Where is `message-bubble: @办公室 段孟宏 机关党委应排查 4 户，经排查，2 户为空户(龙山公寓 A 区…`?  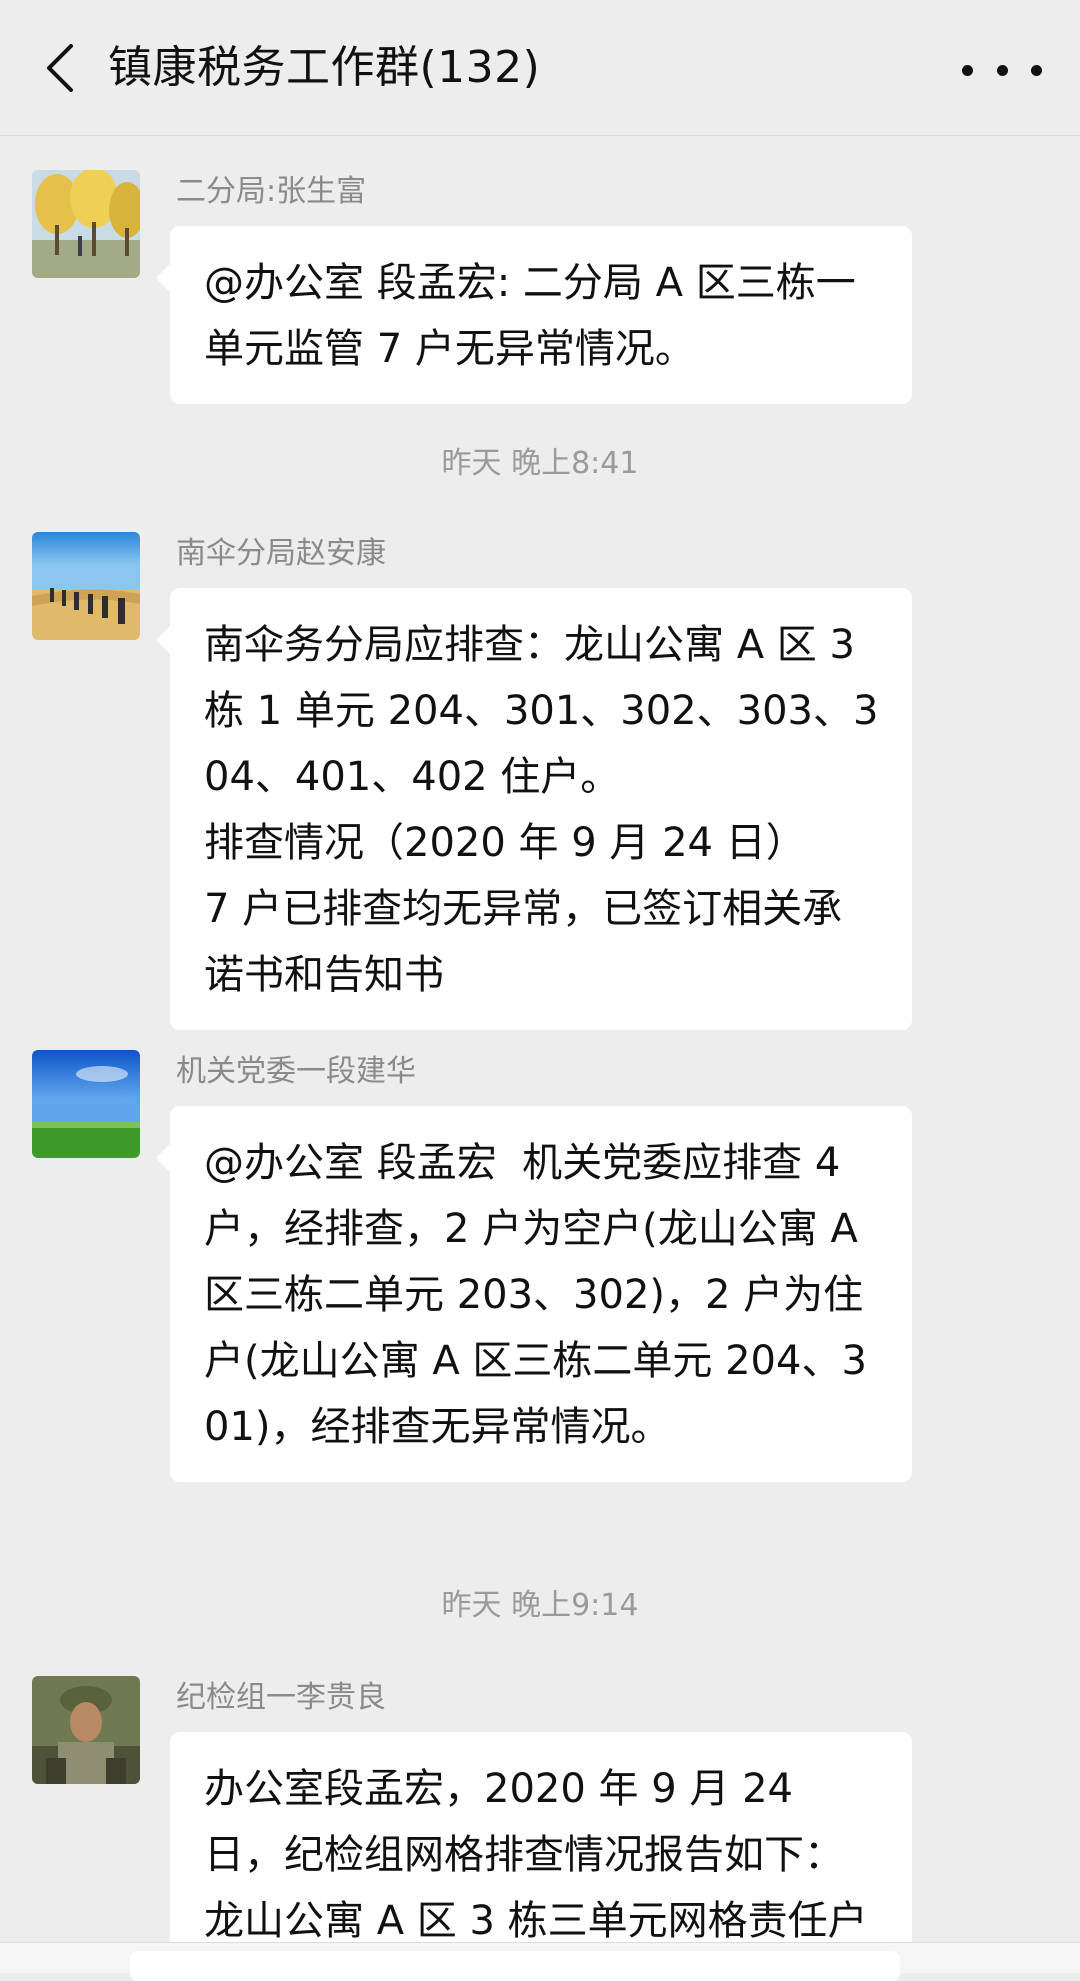 message-bubble: @办公室 段孟宏 机关党委应排查 4 户，经排查，2 户为空户(龙山公寓 A 区… is located at coordinates (534, 1294).